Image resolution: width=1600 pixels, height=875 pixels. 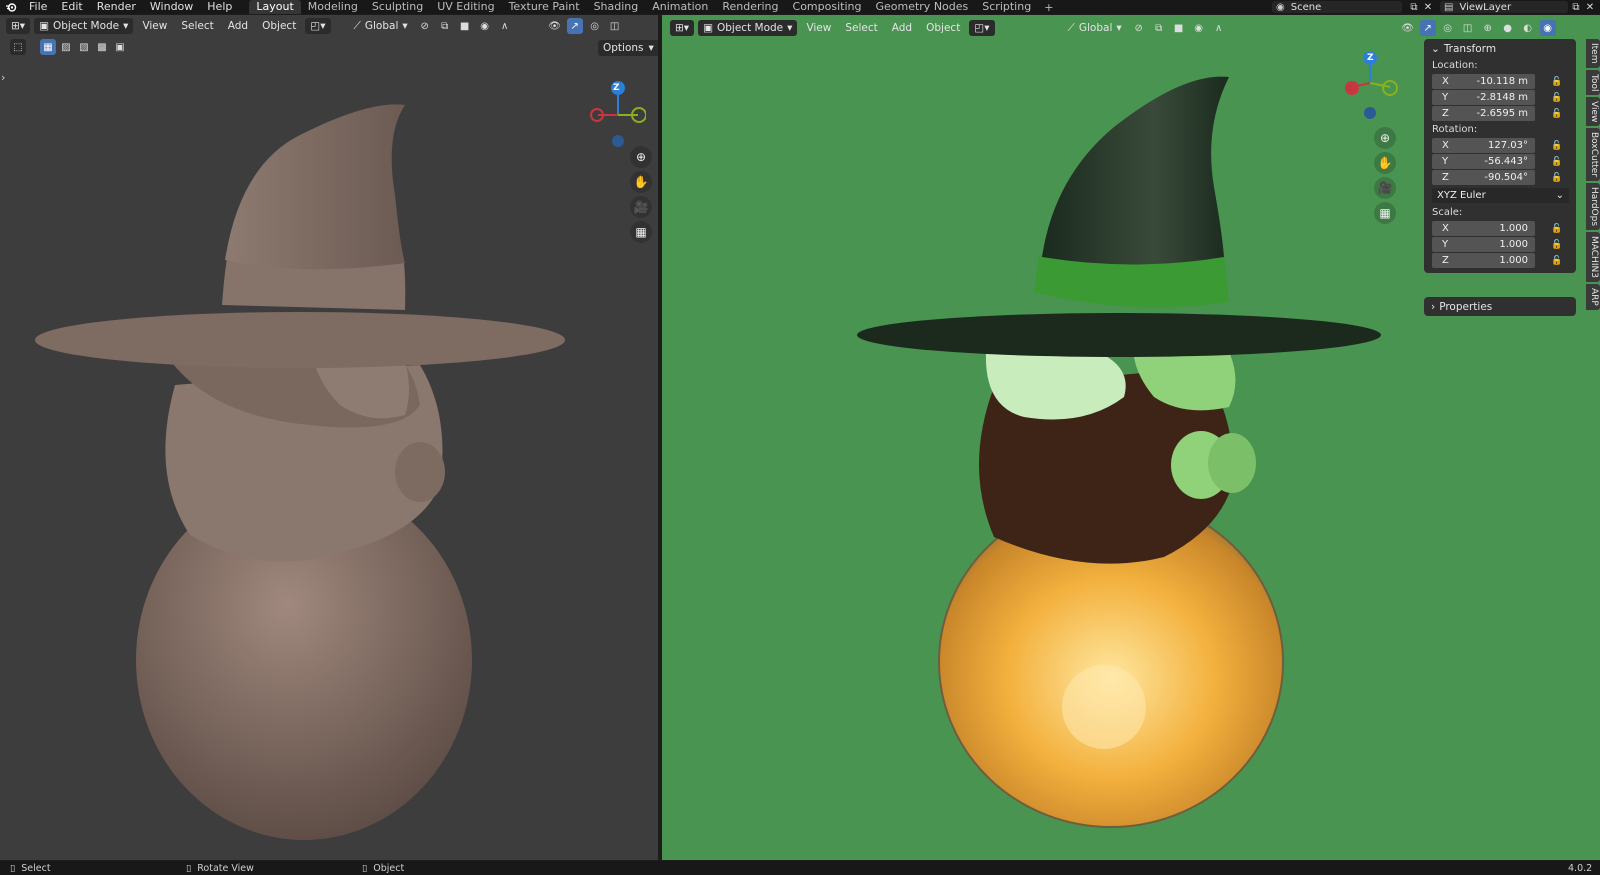 I want to click on workspace-tab-modeling: Modeling, so click(x=333, y=7).